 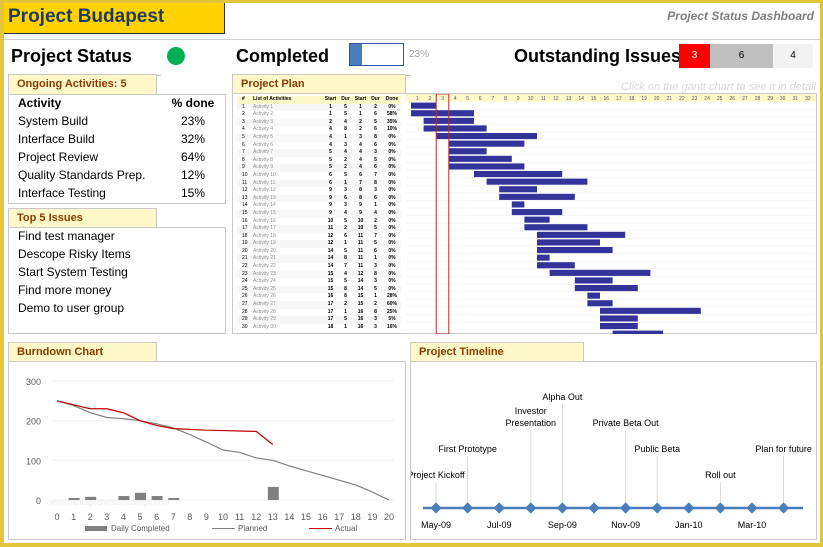 I want to click on gantt-period-label: 2, so click(x=430, y=99).